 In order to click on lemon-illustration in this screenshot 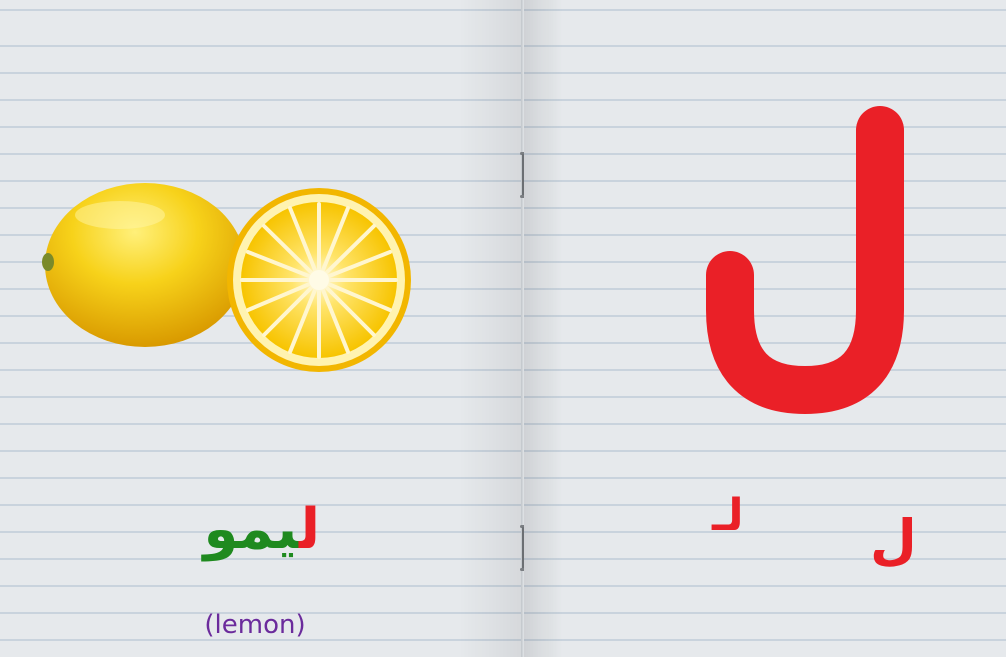, I will do `click(226, 277)`.